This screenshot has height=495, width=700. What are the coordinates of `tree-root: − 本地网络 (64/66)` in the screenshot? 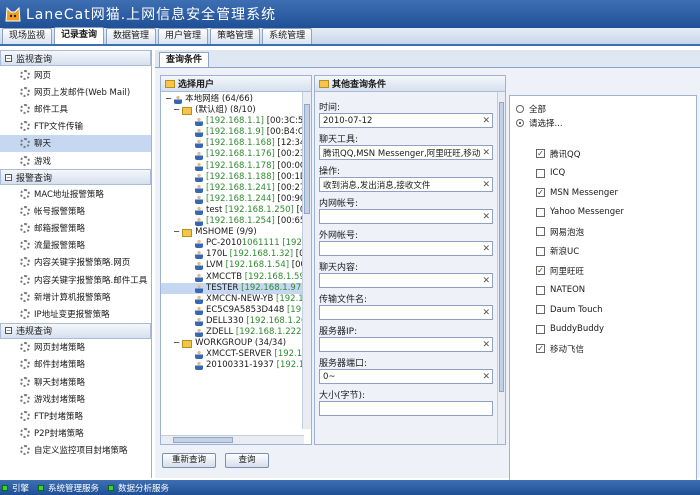 It's located at (236, 99).